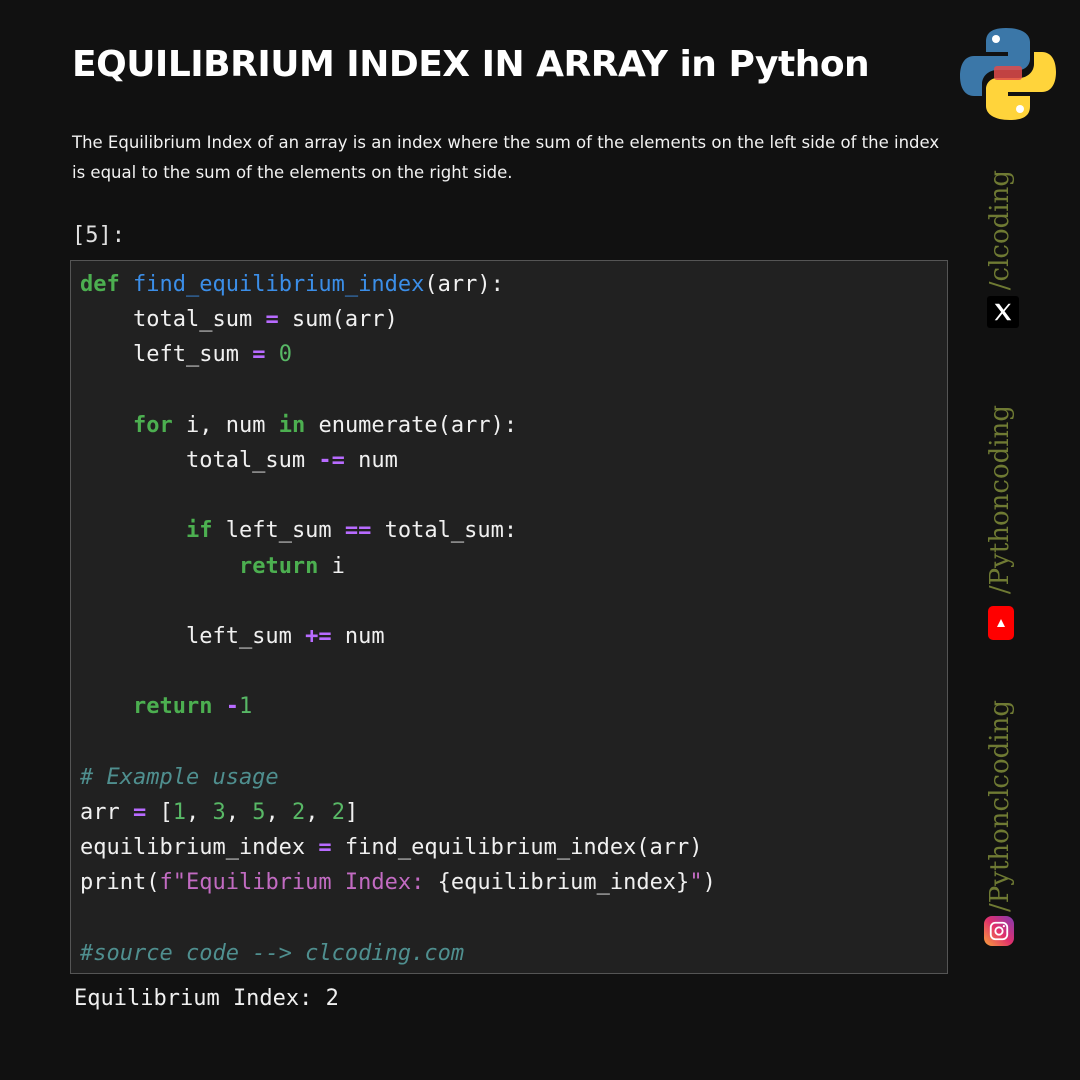  What do you see at coordinates (358, 531) in the screenshot?
I see `code-token: ==` at bounding box center [358, 531].